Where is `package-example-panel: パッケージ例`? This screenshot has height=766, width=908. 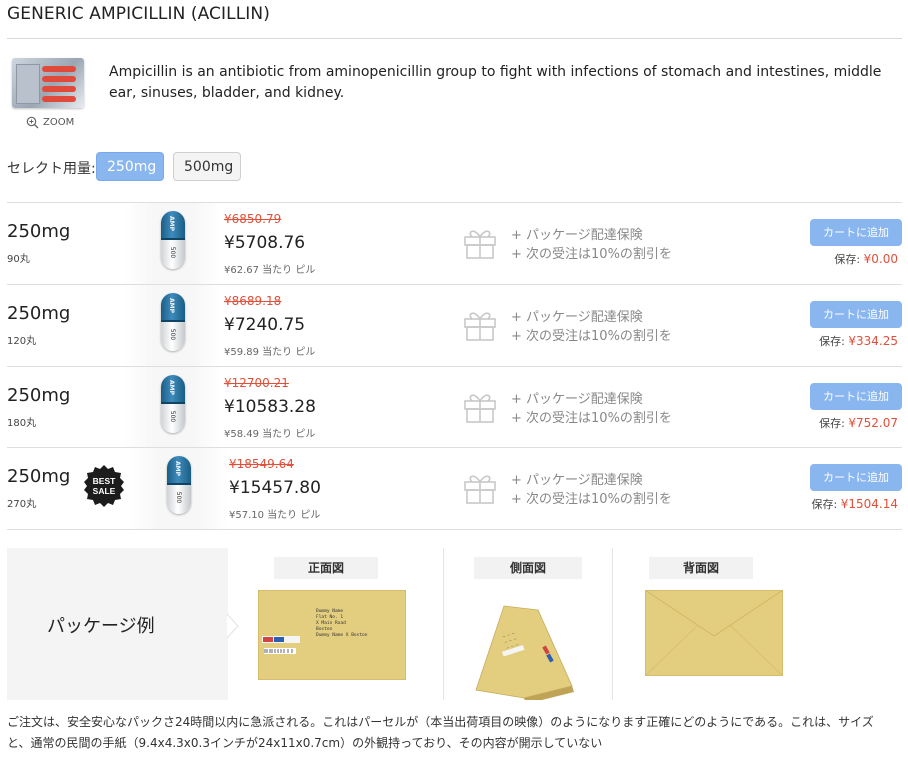
package-example-panel: パッケージ例 is located at coordinates (117, 624).